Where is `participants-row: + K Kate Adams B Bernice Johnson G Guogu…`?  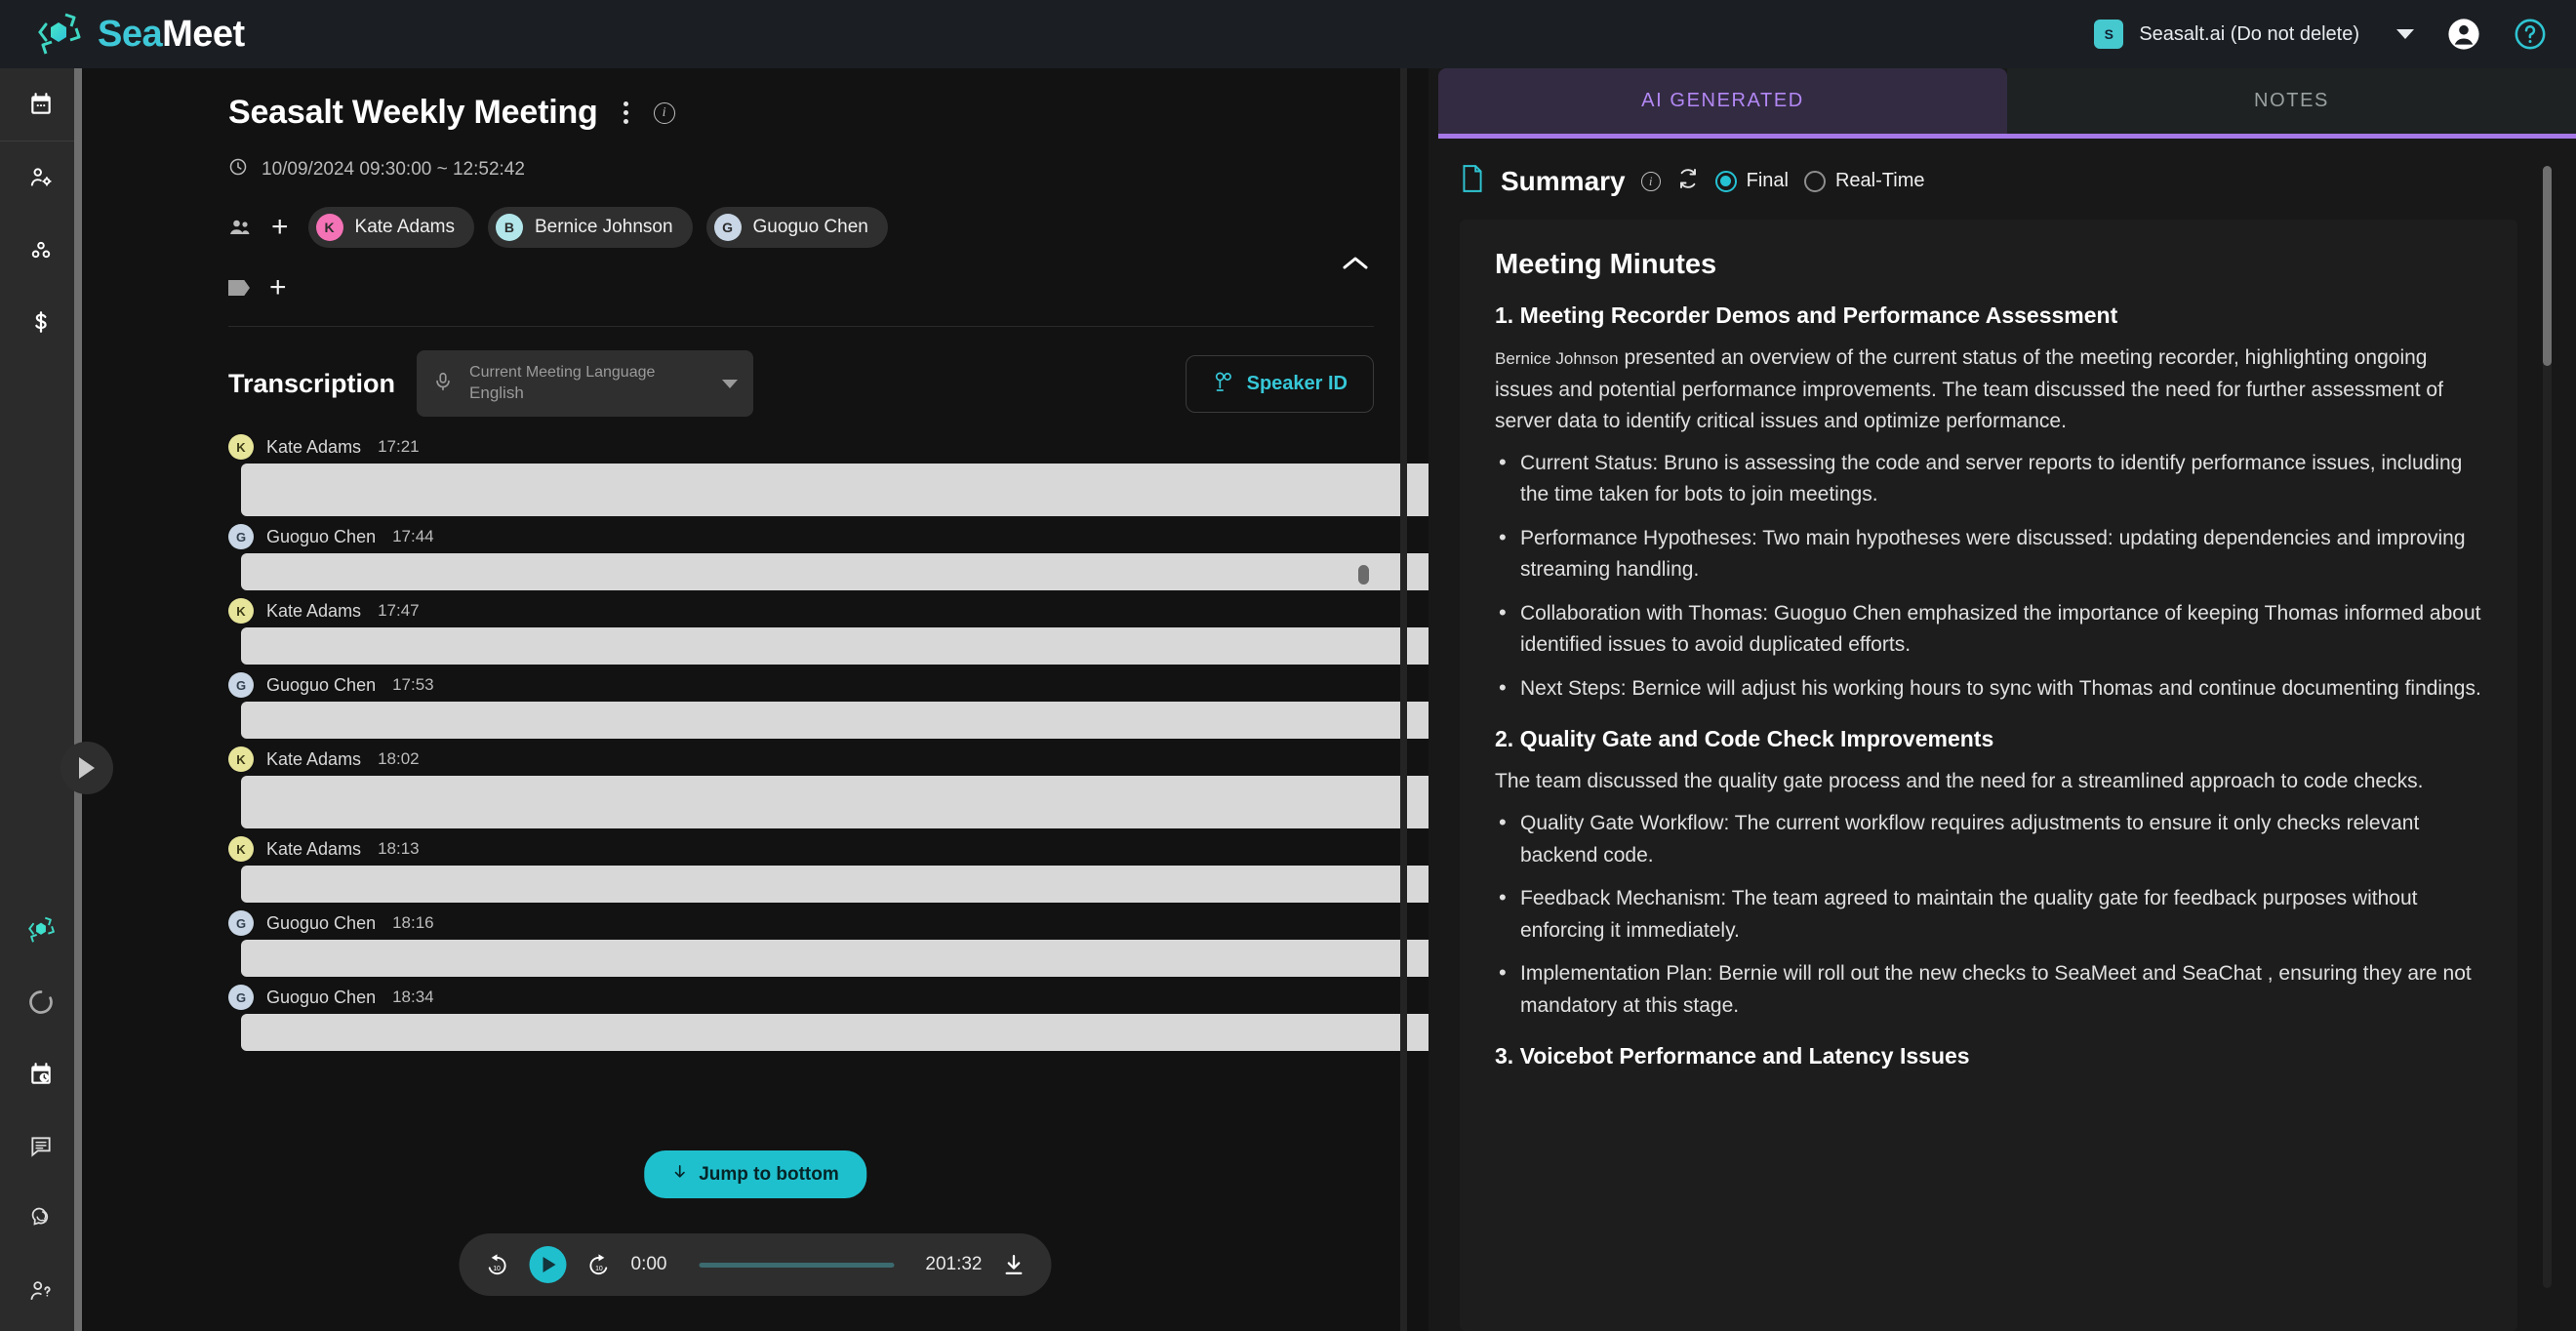
participants-row: + K Kate Adams B Bernice Johnson G Guogu… is located at coordinates (828, 227).